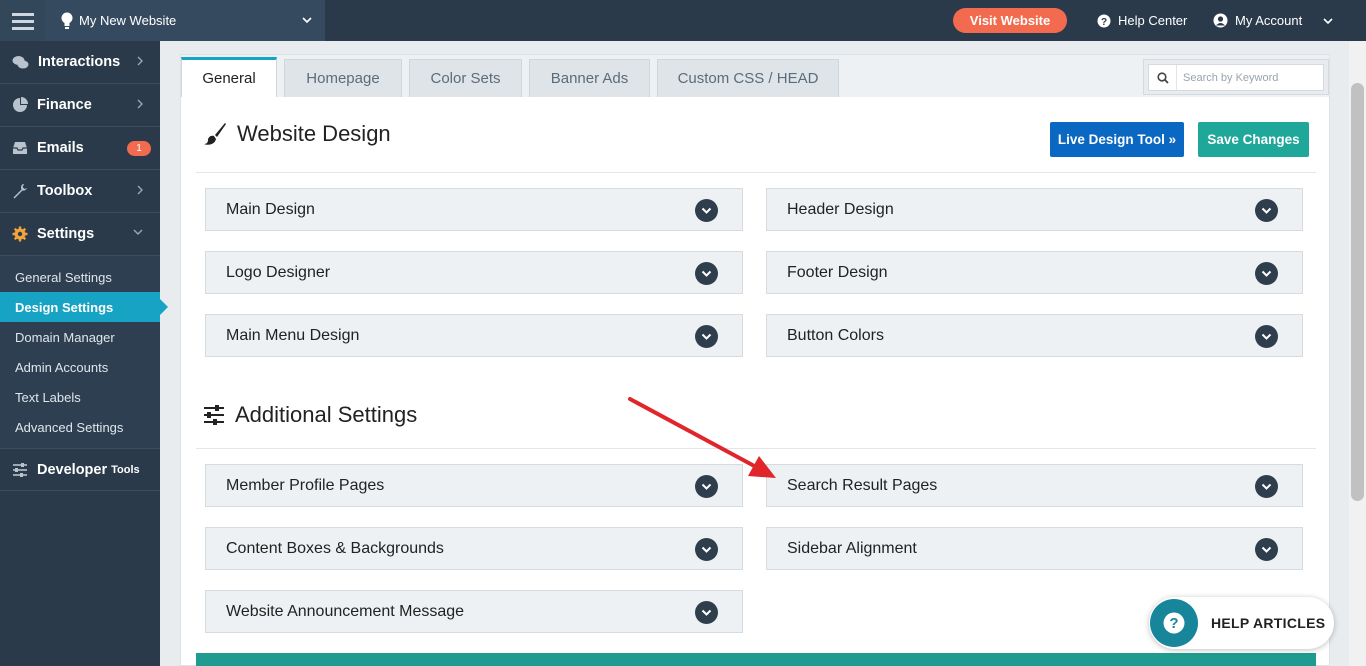 The width and height of the screenshot is (1366, 666). What do you see at coordinates (1142, 20) in the screenshot?
I see `help-center-link: ? Help Center` at bounding box center [1142, 20].